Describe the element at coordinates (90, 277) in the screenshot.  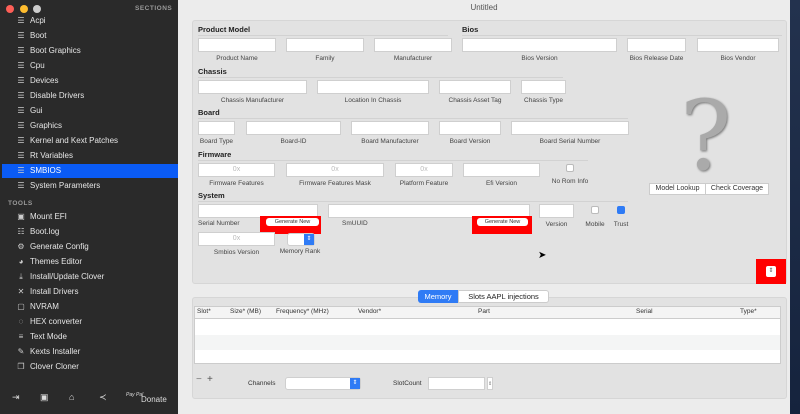
I see `tool-item-install-update-clover: ⤓ Install/Update Clover` at that location.